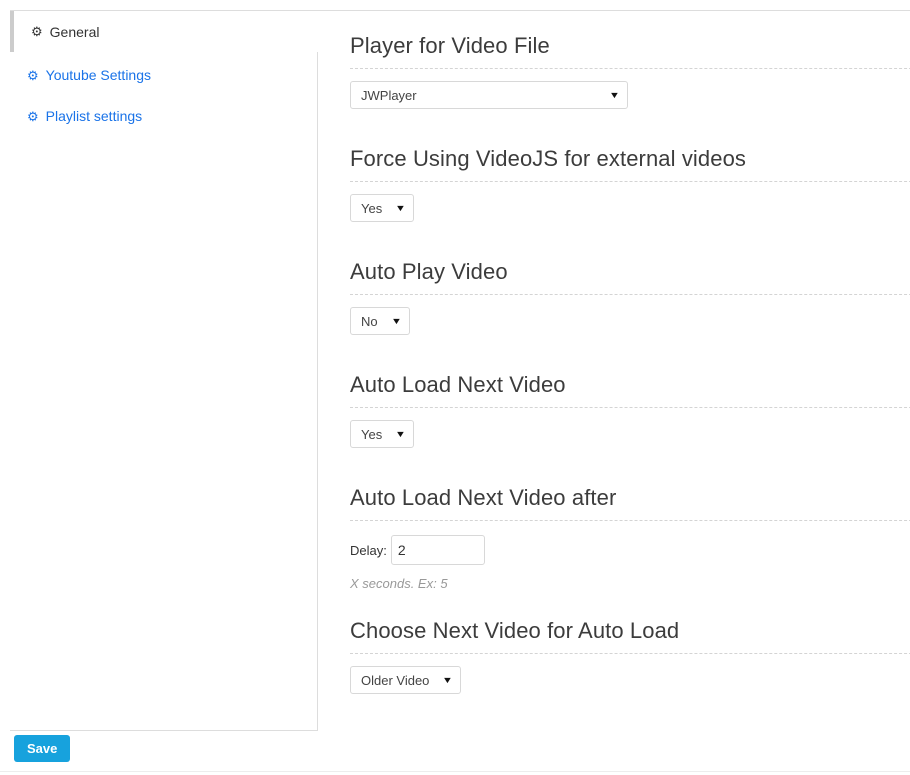 This screenshot has width=910, height=775. Describe the element at coordinates (483, 497) in the screenshot. I see `section-title: Auto Load Next Video after` at that location.